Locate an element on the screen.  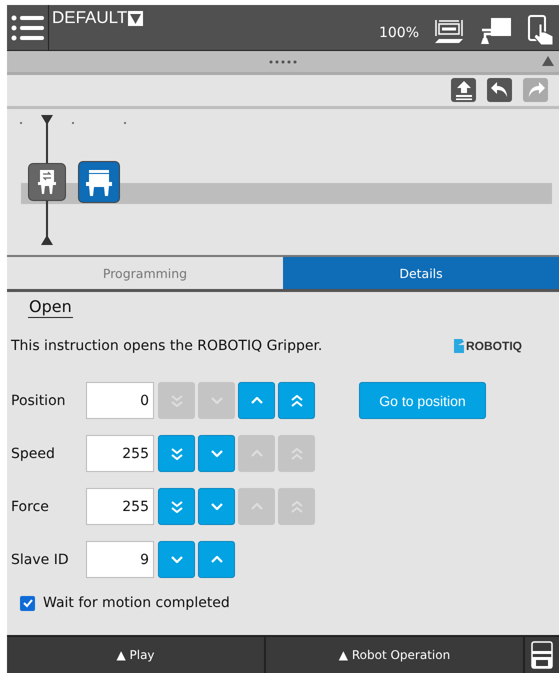
auto-mode-icon is located at coordinates (449, 32).